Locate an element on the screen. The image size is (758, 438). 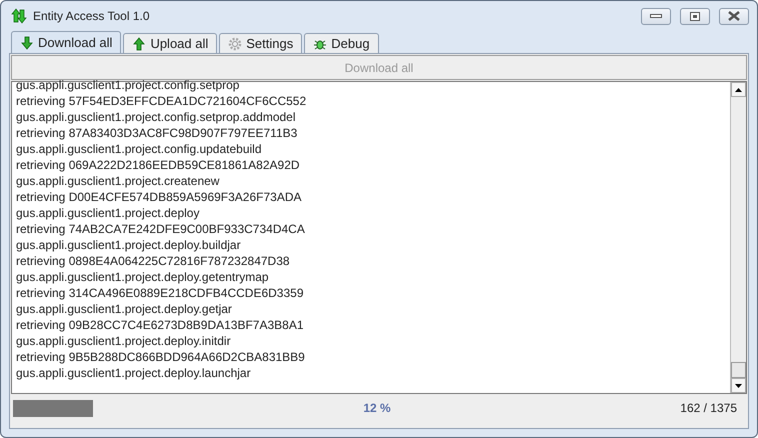
down-arrow-icon is located at coordinates (27, 43).